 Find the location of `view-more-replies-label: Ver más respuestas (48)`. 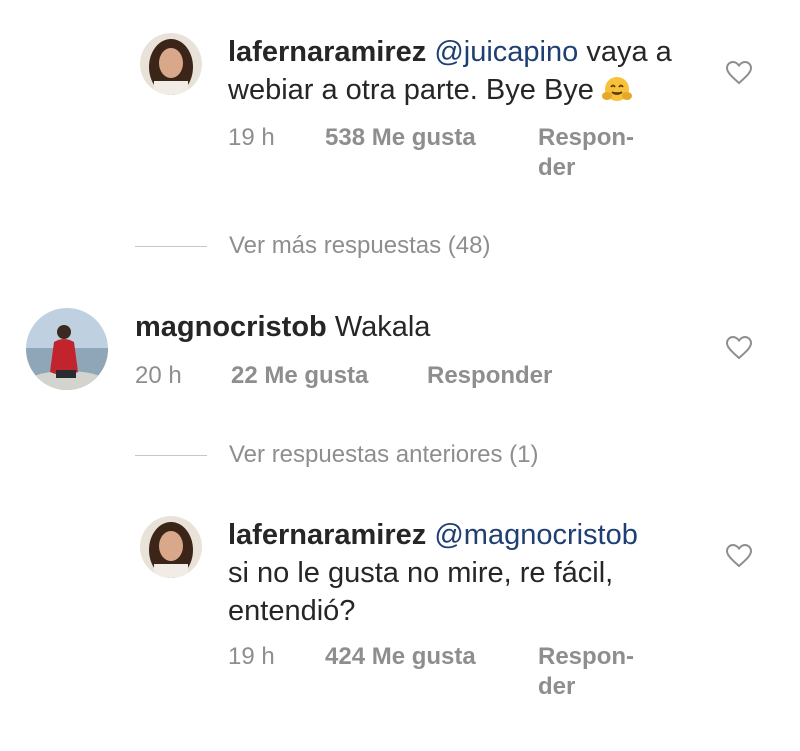

view-more-replies-label: Ver más respuestas (48) is located at coordinates (359, 246).